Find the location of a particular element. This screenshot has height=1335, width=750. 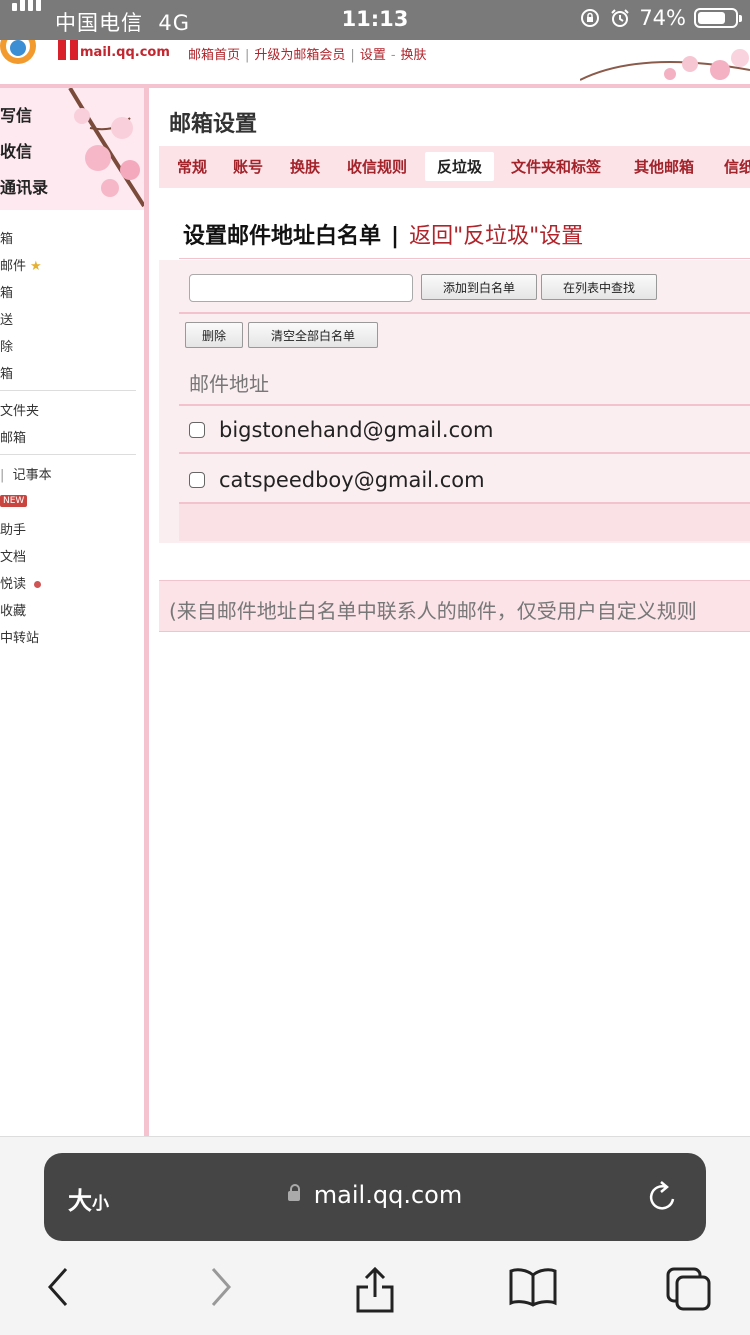

add-to-whitelist-button: 添加到白名单 is located at coordinates (479, 287).